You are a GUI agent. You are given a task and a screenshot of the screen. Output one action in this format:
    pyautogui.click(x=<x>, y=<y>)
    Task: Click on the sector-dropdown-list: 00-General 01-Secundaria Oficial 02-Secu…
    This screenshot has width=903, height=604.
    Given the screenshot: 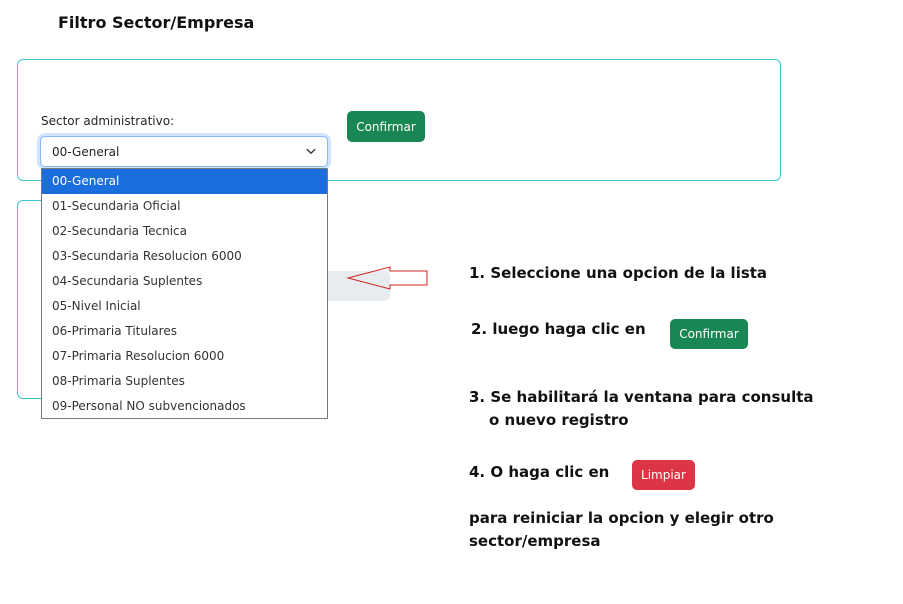 What is the action you would take?
    pyautogui.click(x=184, y=293)
    